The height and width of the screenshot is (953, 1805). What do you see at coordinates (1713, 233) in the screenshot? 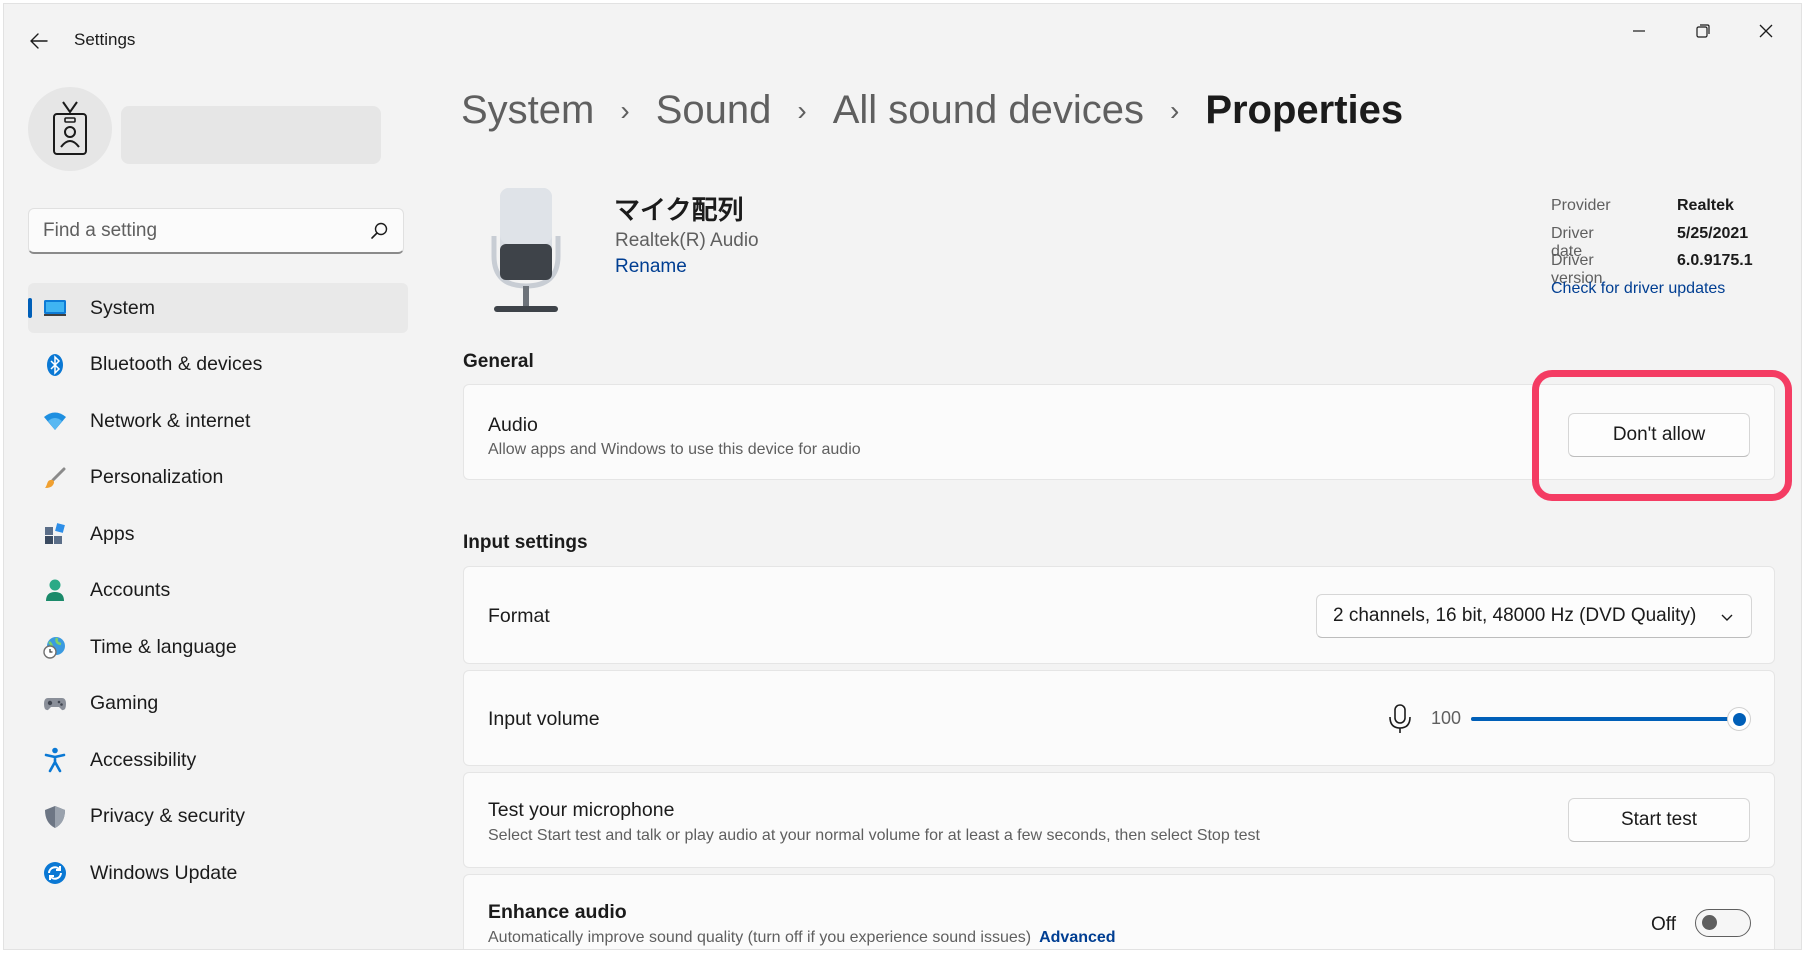
I see `driver-date-value: 5/25/2021` at bounding box center [1713, 233].